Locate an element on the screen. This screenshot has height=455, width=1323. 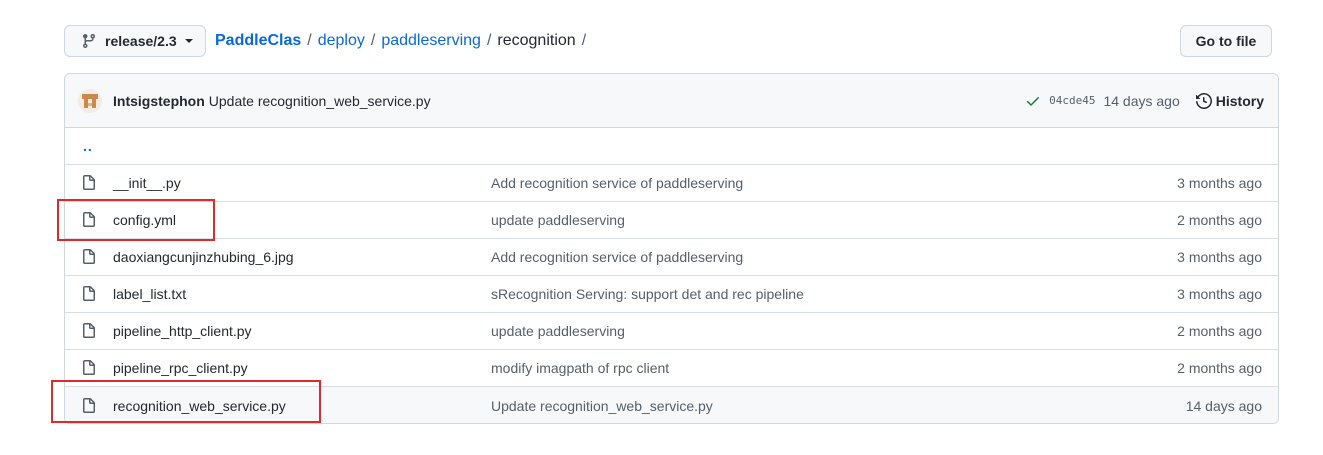
history-link: History is located at coordinates (1229, 100).